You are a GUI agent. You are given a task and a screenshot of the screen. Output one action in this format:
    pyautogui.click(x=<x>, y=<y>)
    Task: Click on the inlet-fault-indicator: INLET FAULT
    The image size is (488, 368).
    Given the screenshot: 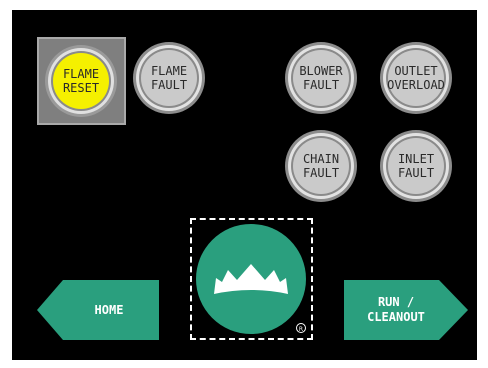 What is the action you would take?
    pyautogui.click(x=416, y=166)
    